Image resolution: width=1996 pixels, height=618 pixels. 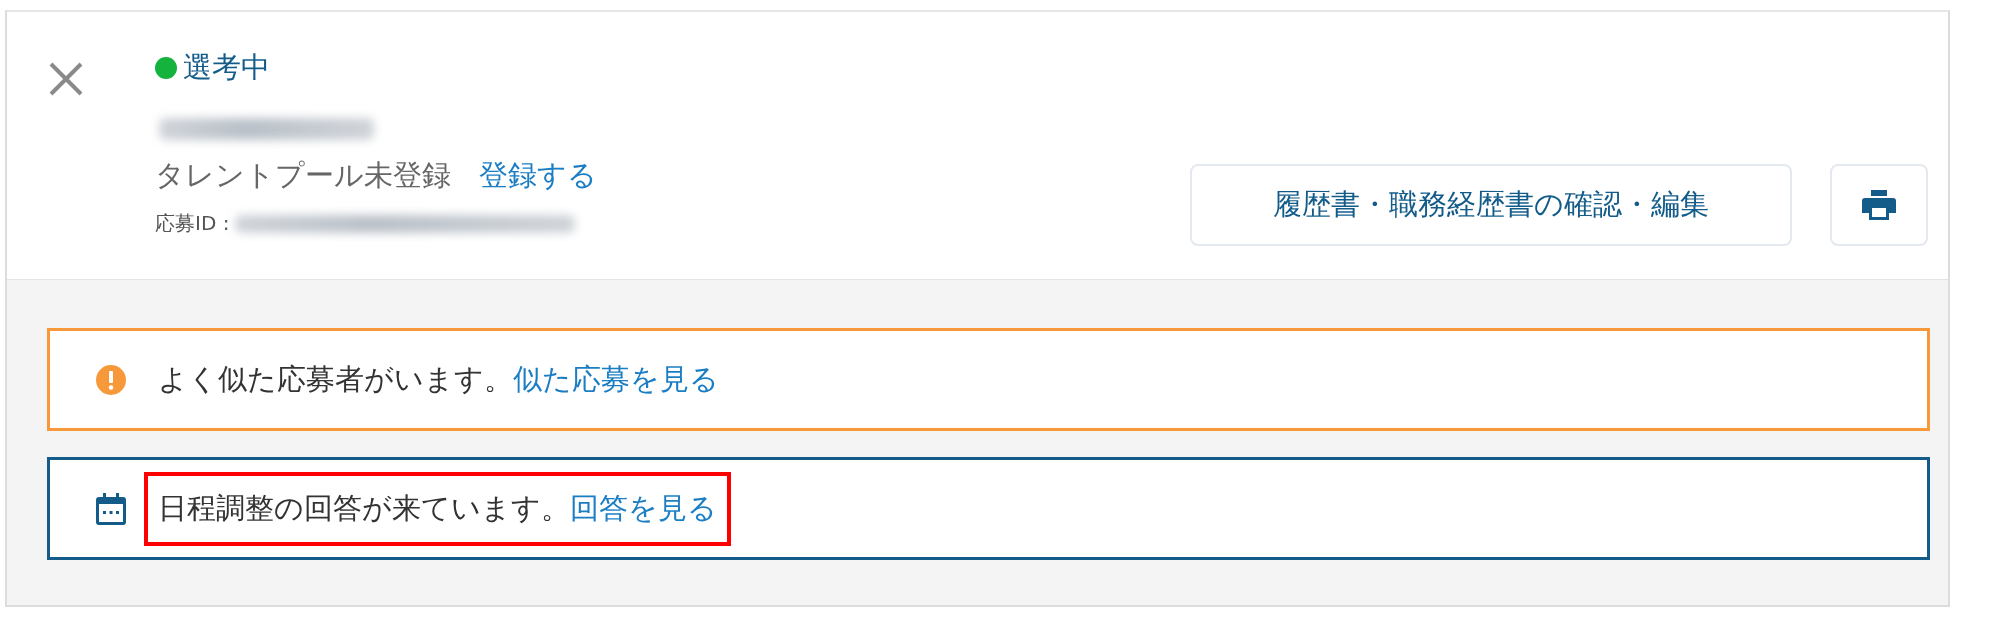 I want to click on banner-message: よく似た応募者がいます。, so click(x=335, y=379).